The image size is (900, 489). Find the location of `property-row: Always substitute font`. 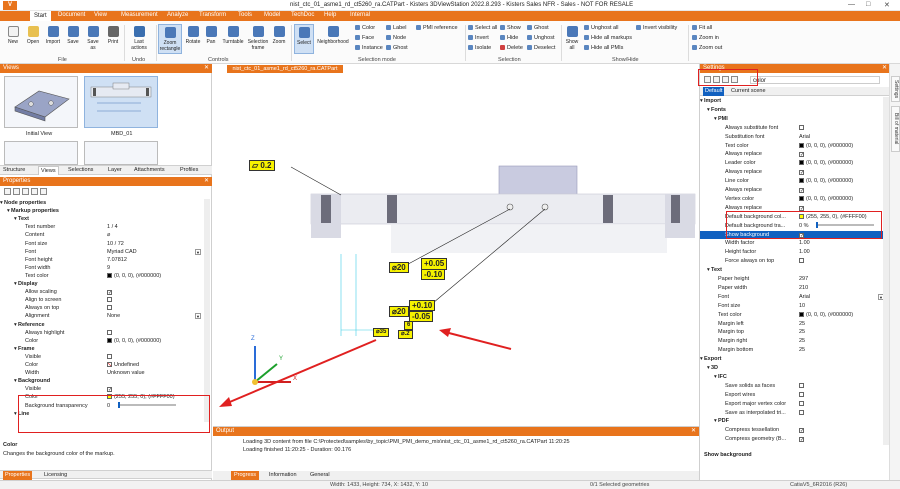

property-row: Always substitute font is located at coordinates (795, 128).